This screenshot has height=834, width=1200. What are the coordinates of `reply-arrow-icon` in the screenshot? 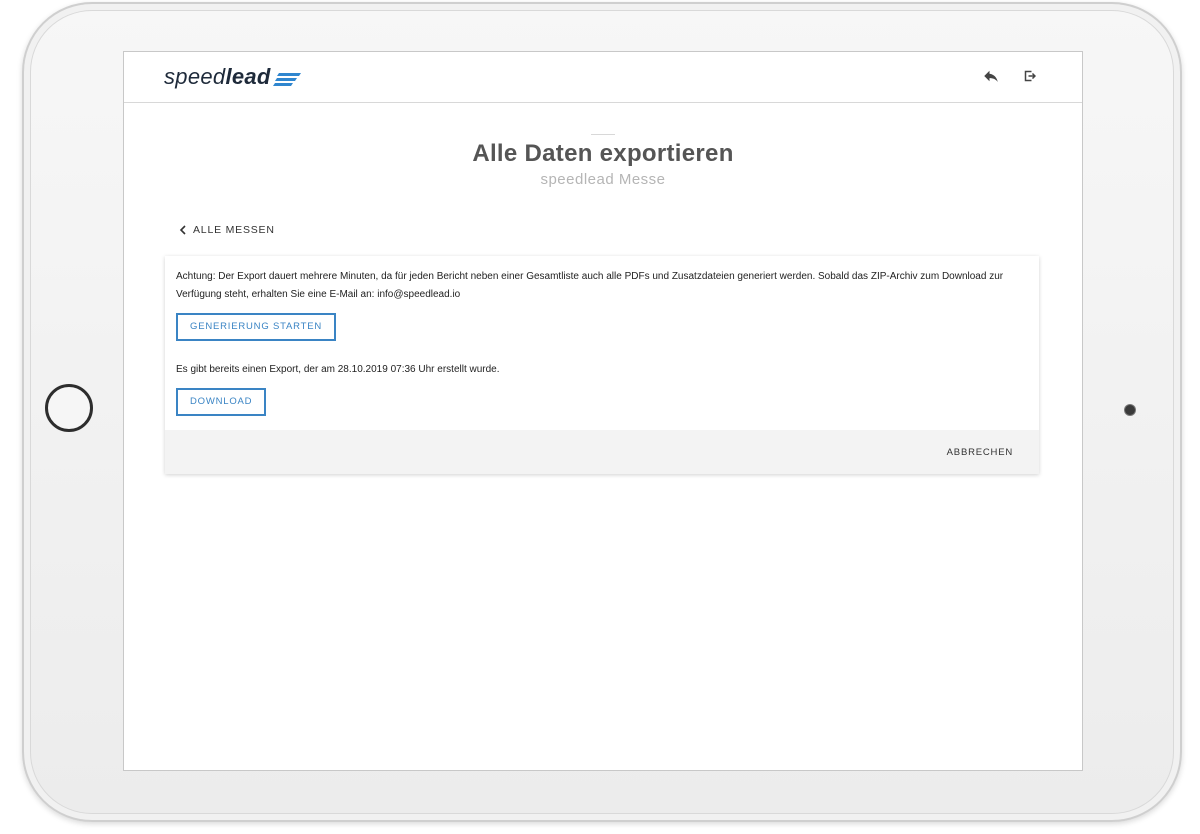 It's located at (991, 76).